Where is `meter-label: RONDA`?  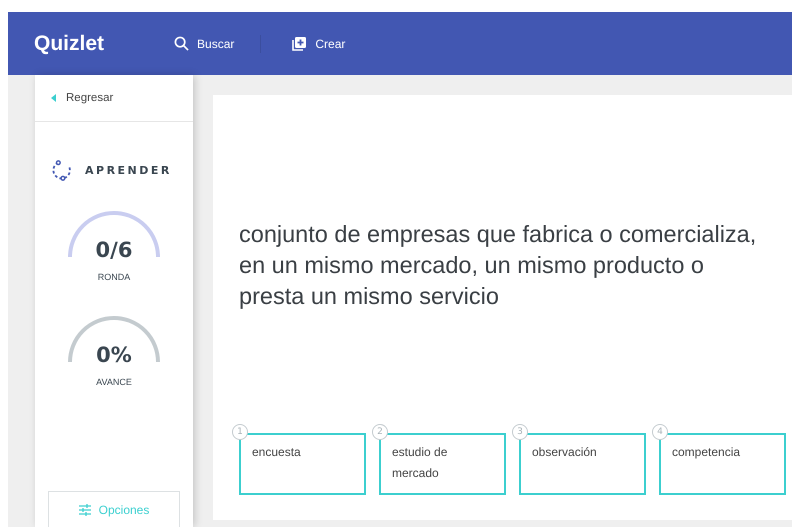 meter-label: RONDA is located at coordinates (114, 277).